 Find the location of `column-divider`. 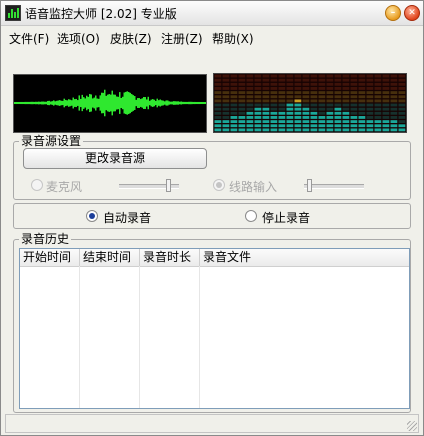

column-divider is located at coordinates (199, 337).